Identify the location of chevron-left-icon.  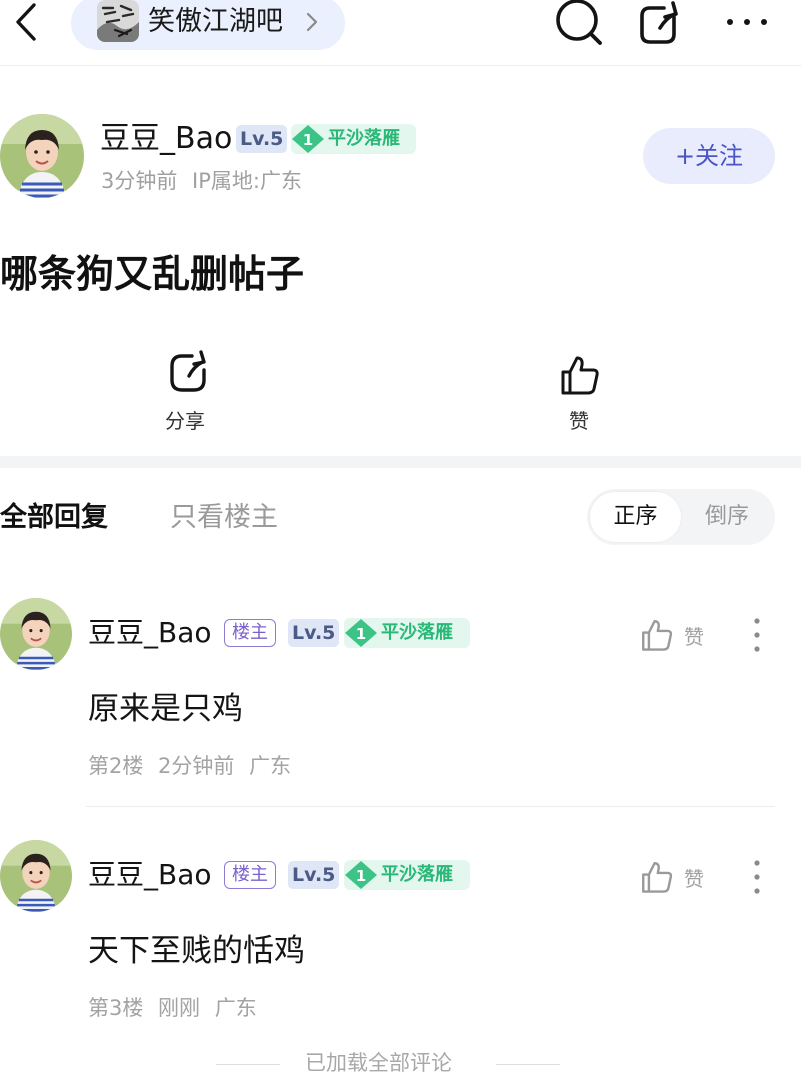
(26, 22).